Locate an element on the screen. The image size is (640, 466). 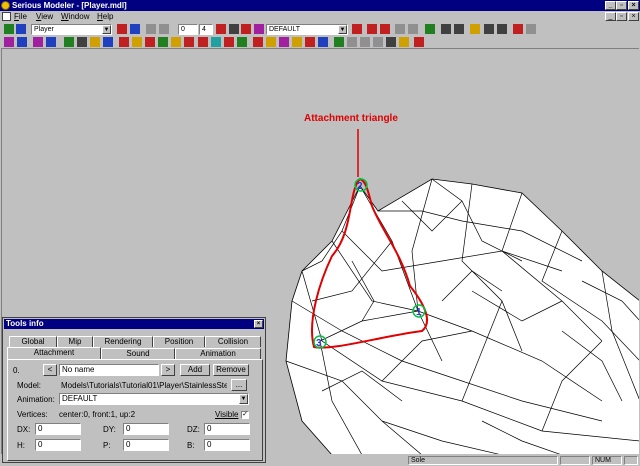
tab-collision: Collision is located at coordinates (233, 341).